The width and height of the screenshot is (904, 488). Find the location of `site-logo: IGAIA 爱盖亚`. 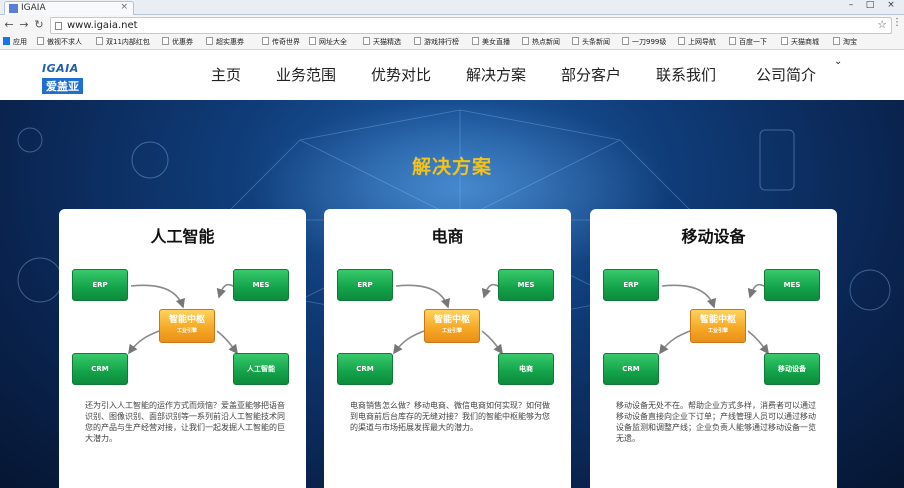

site-logo: IGAIA 爱盖亚 is located at coordinates (66, 78).